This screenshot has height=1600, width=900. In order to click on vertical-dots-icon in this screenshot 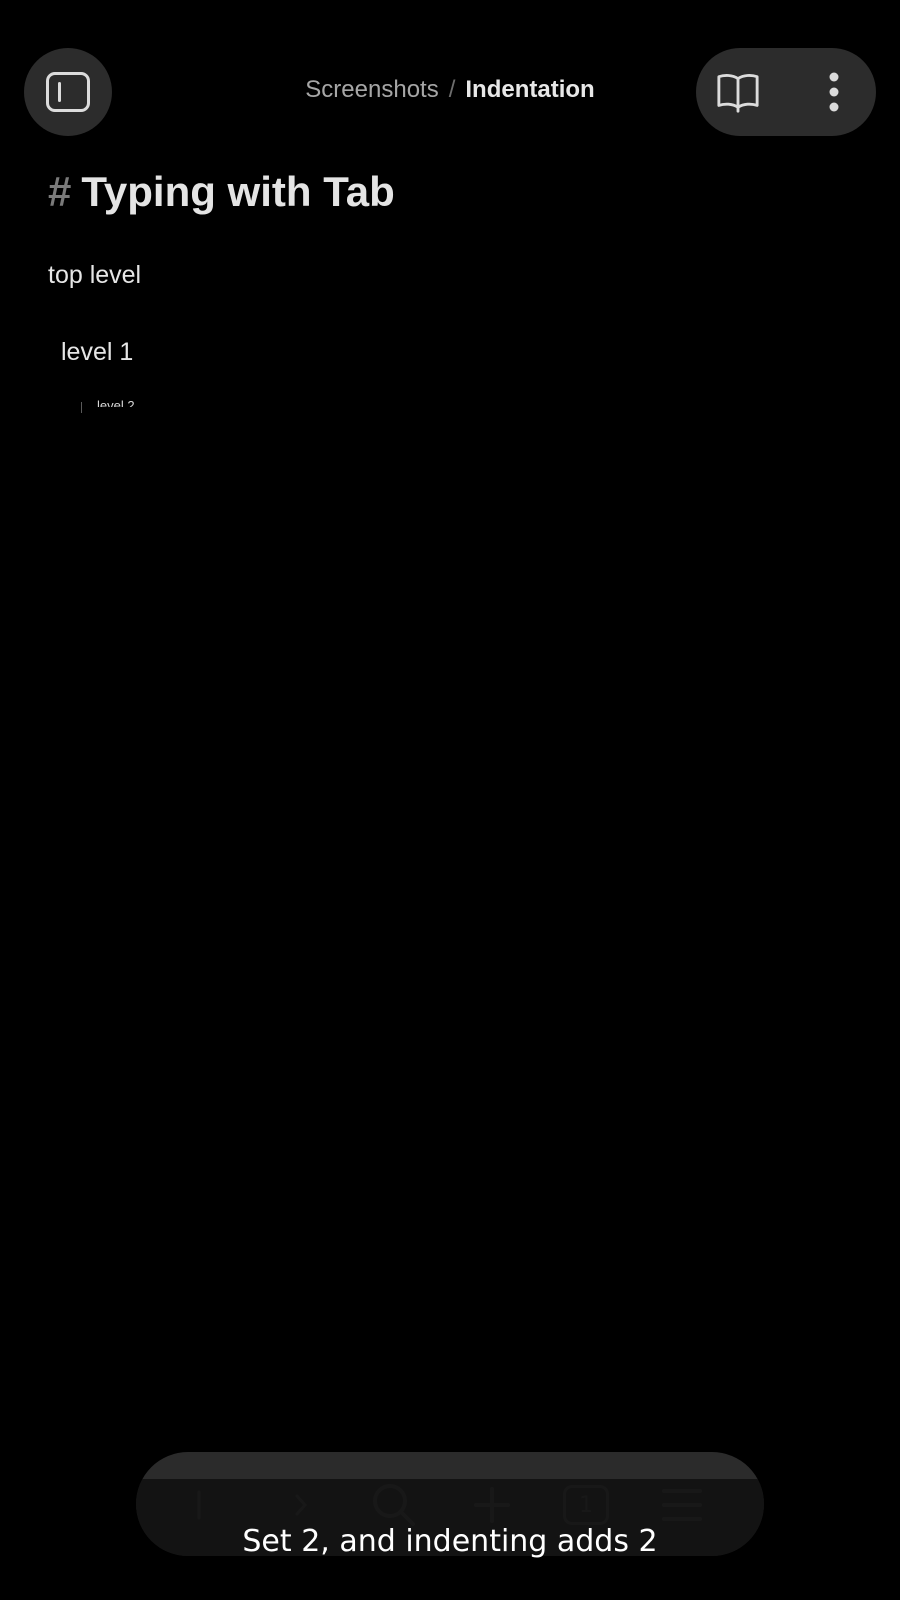, I will do `click(834, 92)`.